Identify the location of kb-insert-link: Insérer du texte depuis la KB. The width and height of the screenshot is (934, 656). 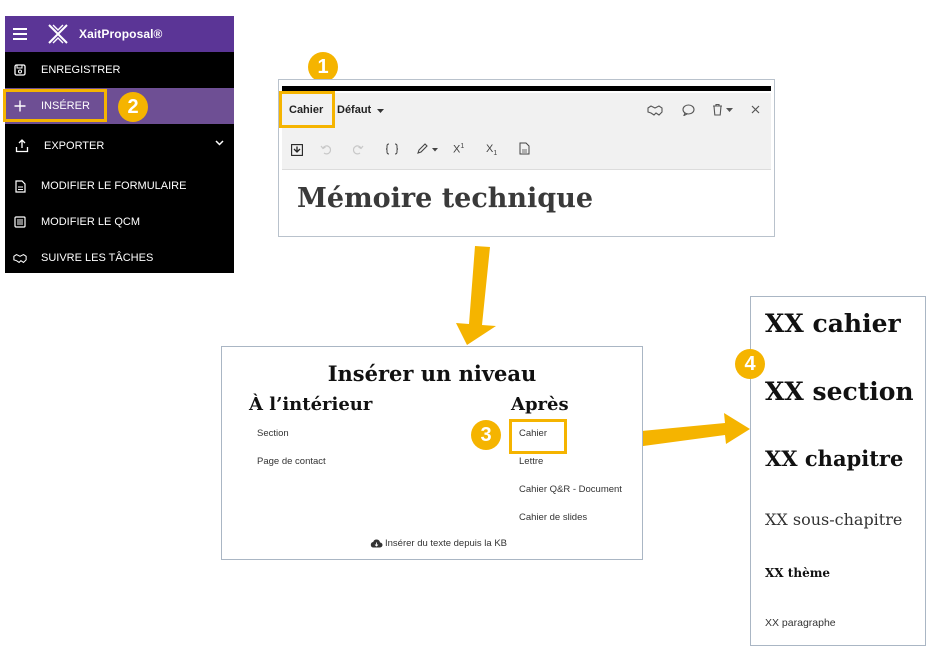
(438, 543).